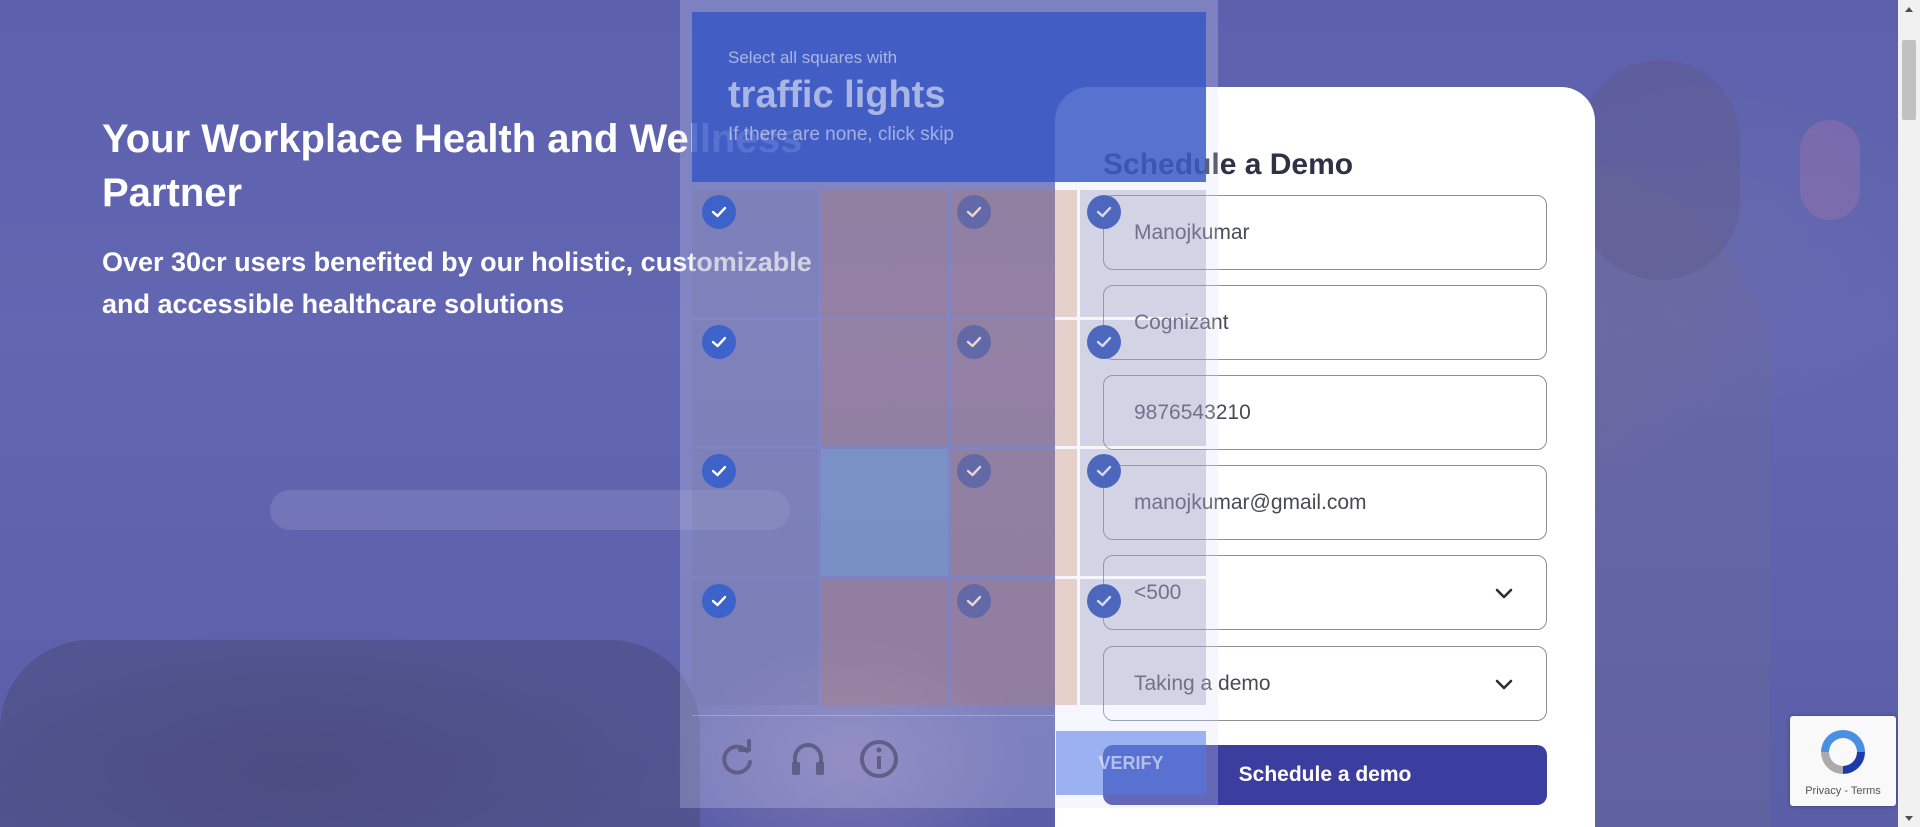  What do you see at coordinates (1843, 752) in the screenshot?
I see `recaptcha-logo-icon` at bounding box center [1843, 752].